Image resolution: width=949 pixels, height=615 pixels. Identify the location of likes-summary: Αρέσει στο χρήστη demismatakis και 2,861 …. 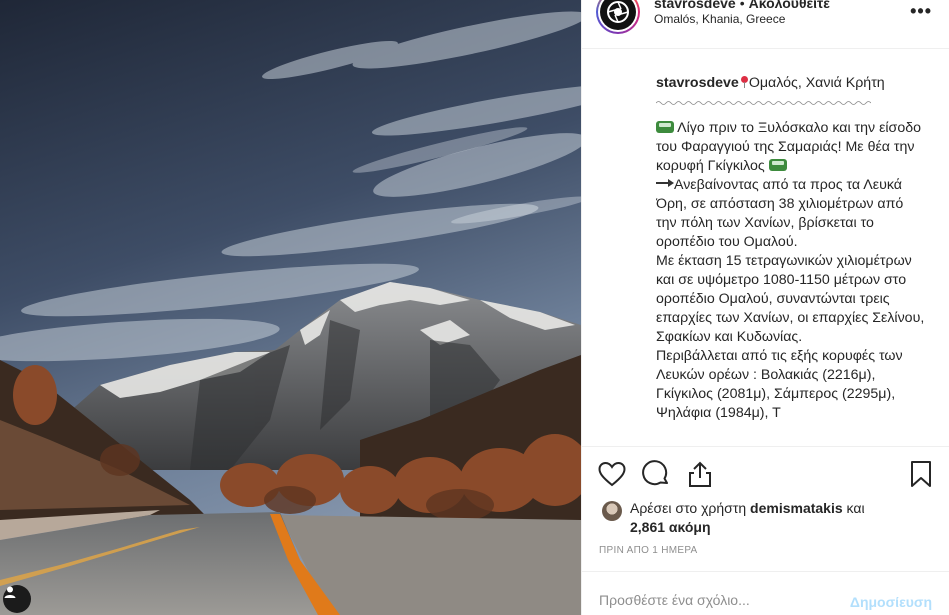
(767, 518).